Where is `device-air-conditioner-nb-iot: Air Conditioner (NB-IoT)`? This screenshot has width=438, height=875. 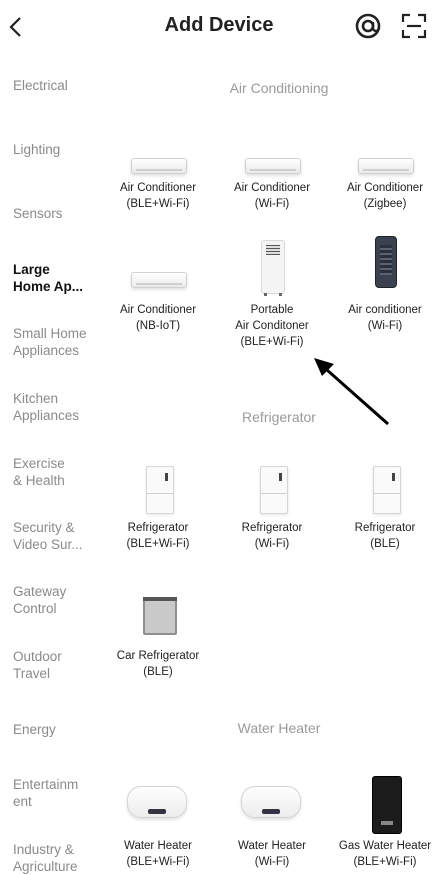
device-air-conditioner-nb-iot: Air Conditioner (NB-IoT) is located at coordinates (158, 292).